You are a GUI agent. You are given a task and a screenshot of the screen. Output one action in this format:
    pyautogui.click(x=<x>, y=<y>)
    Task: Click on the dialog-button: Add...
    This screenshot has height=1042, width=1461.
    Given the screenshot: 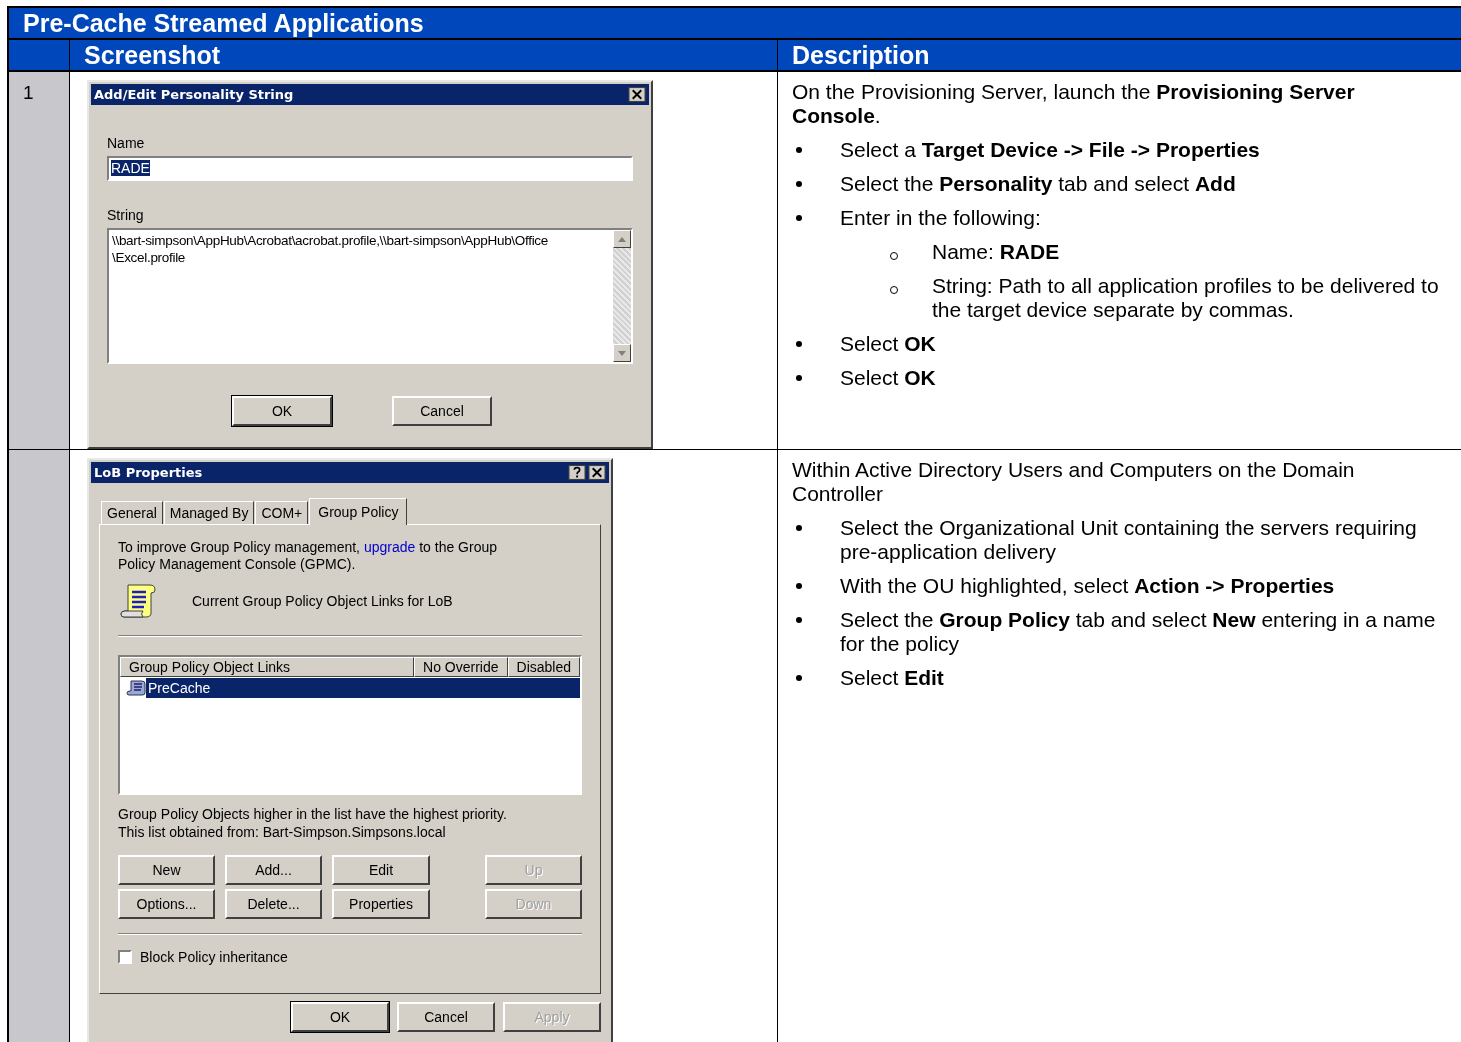 What is the action you would take?
    pyautogui.click(x=273, y=870)
    